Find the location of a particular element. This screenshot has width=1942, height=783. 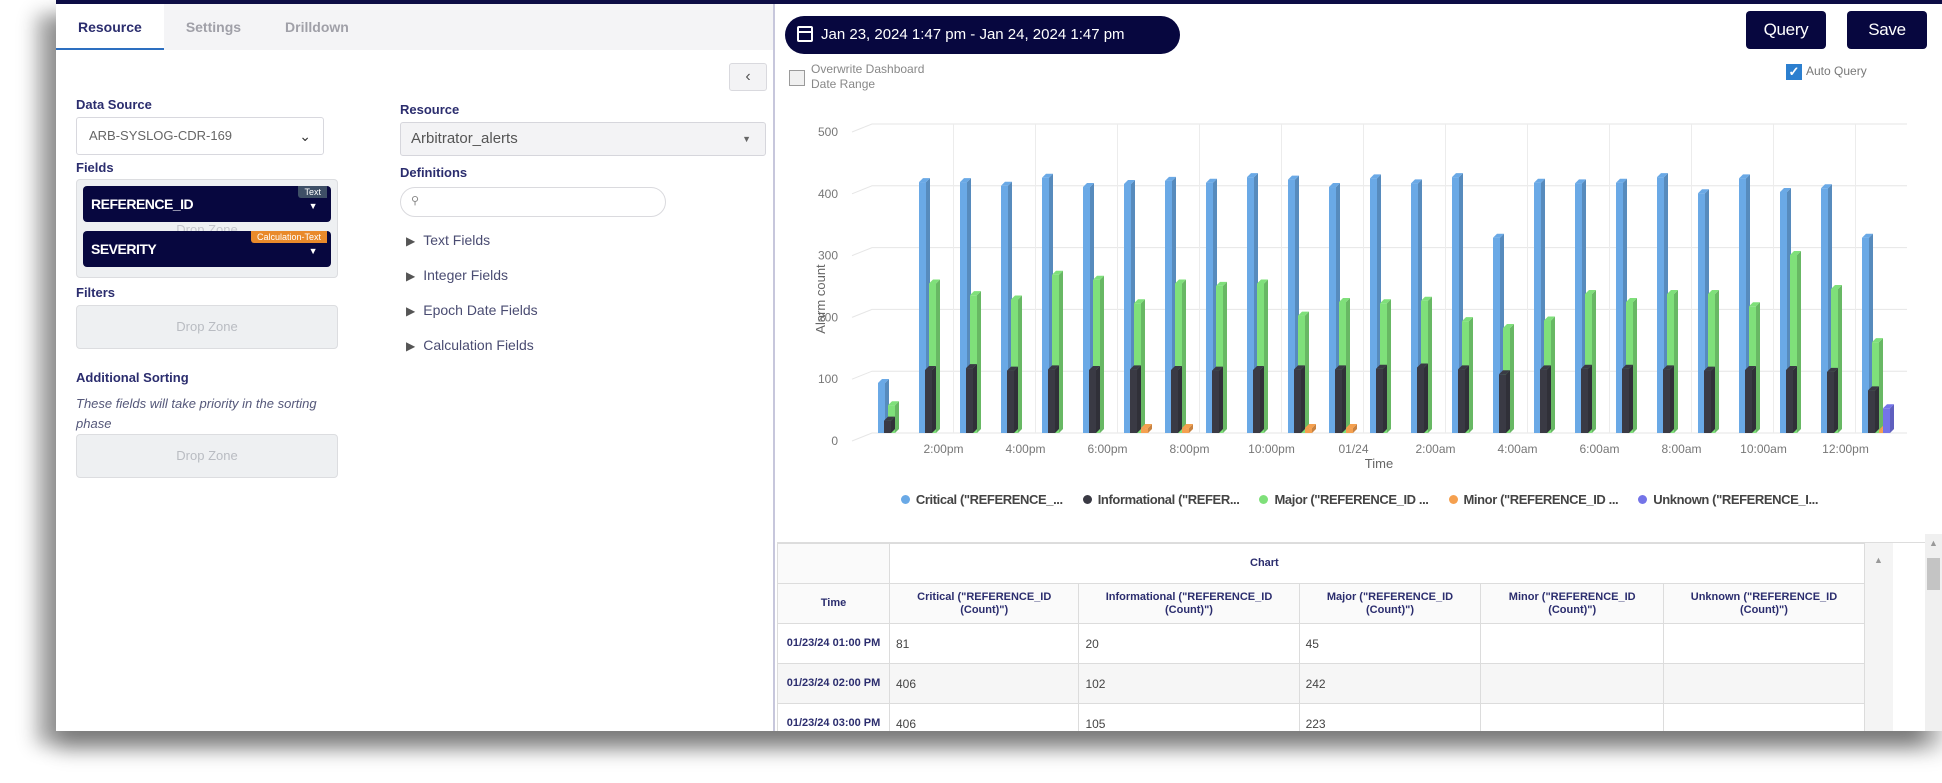

auto-query-option: ✓ Auto Query is located at coordinates (1826, 72).